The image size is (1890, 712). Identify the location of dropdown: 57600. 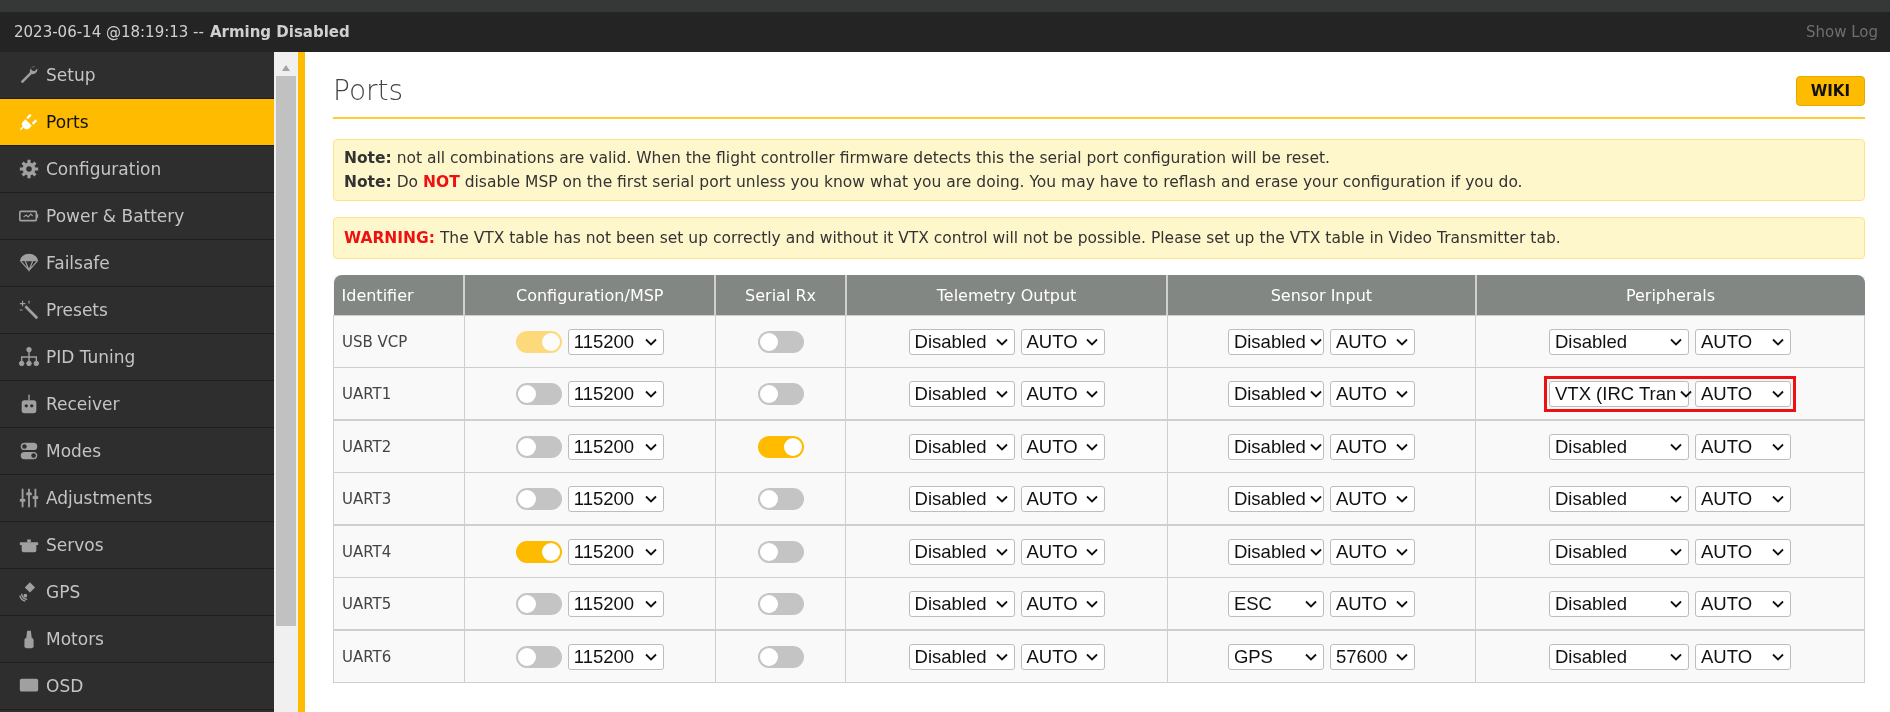
(1372, 656).